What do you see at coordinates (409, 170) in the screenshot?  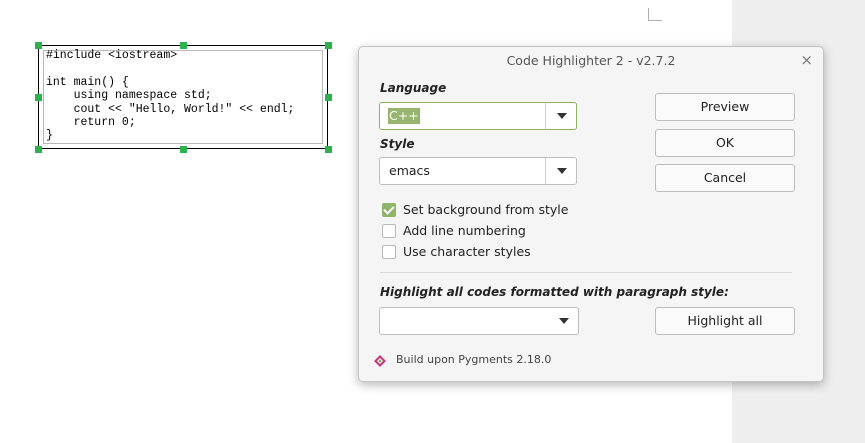 I see `style-value: emacs` at bounding box center [409, 170].